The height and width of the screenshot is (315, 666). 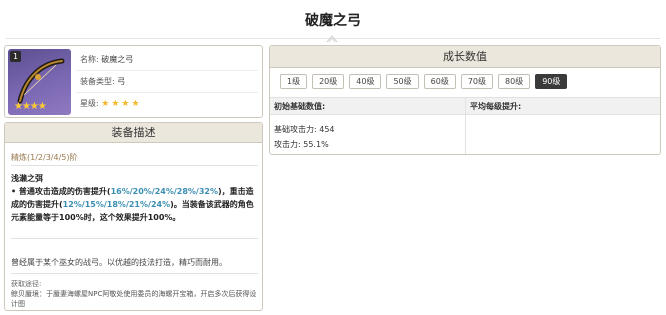 What do you see at coordinates (465, 125) in the screenshot?
I see `column-separator` at bounding box center [465, 125].